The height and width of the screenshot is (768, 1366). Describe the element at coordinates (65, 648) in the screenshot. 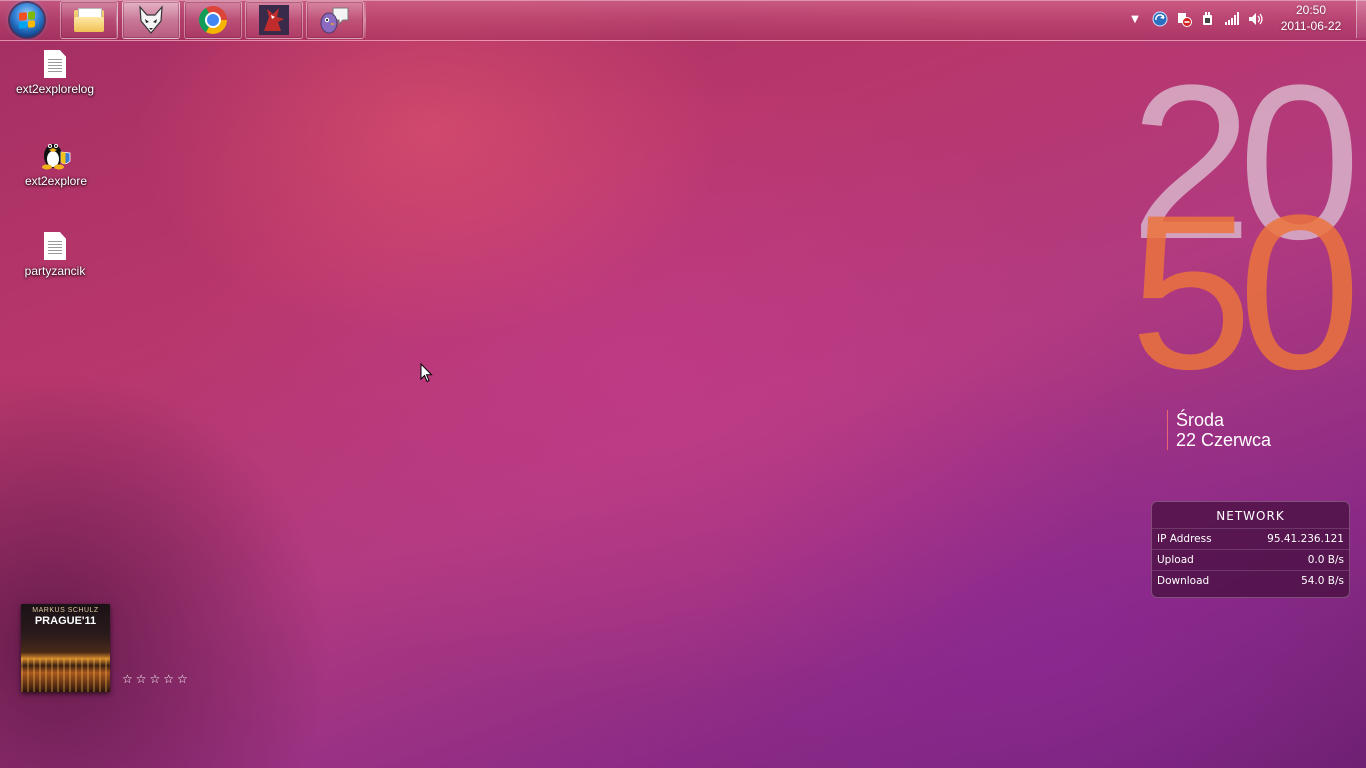

I see `album-art: MARKUS SCHULZ PRAGUE'11` at that location.